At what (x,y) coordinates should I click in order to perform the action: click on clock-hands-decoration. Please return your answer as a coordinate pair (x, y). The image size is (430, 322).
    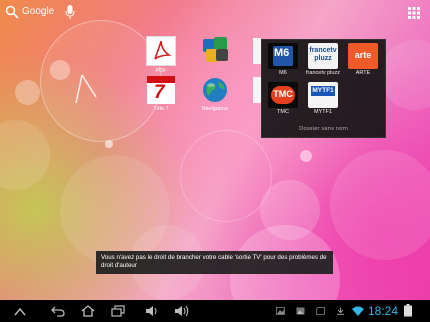
    Looking at the image, I should click on (86, 89).